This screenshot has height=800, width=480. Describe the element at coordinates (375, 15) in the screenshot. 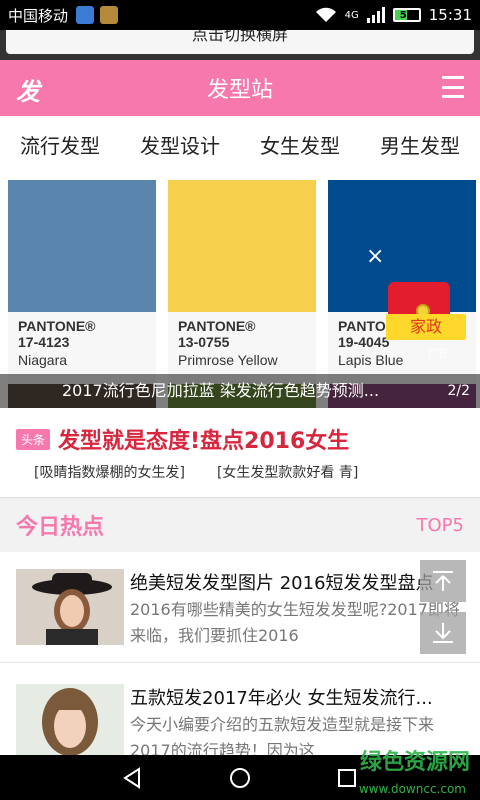

I see `signal-icon` at that location.